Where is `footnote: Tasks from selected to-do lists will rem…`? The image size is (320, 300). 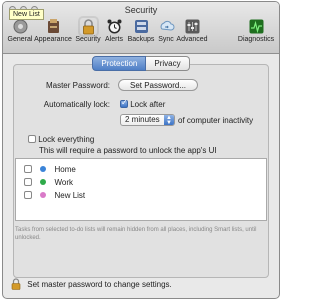 footnote: Tasks from selected to-do lists will rem… is located at coordinates (136, 234).